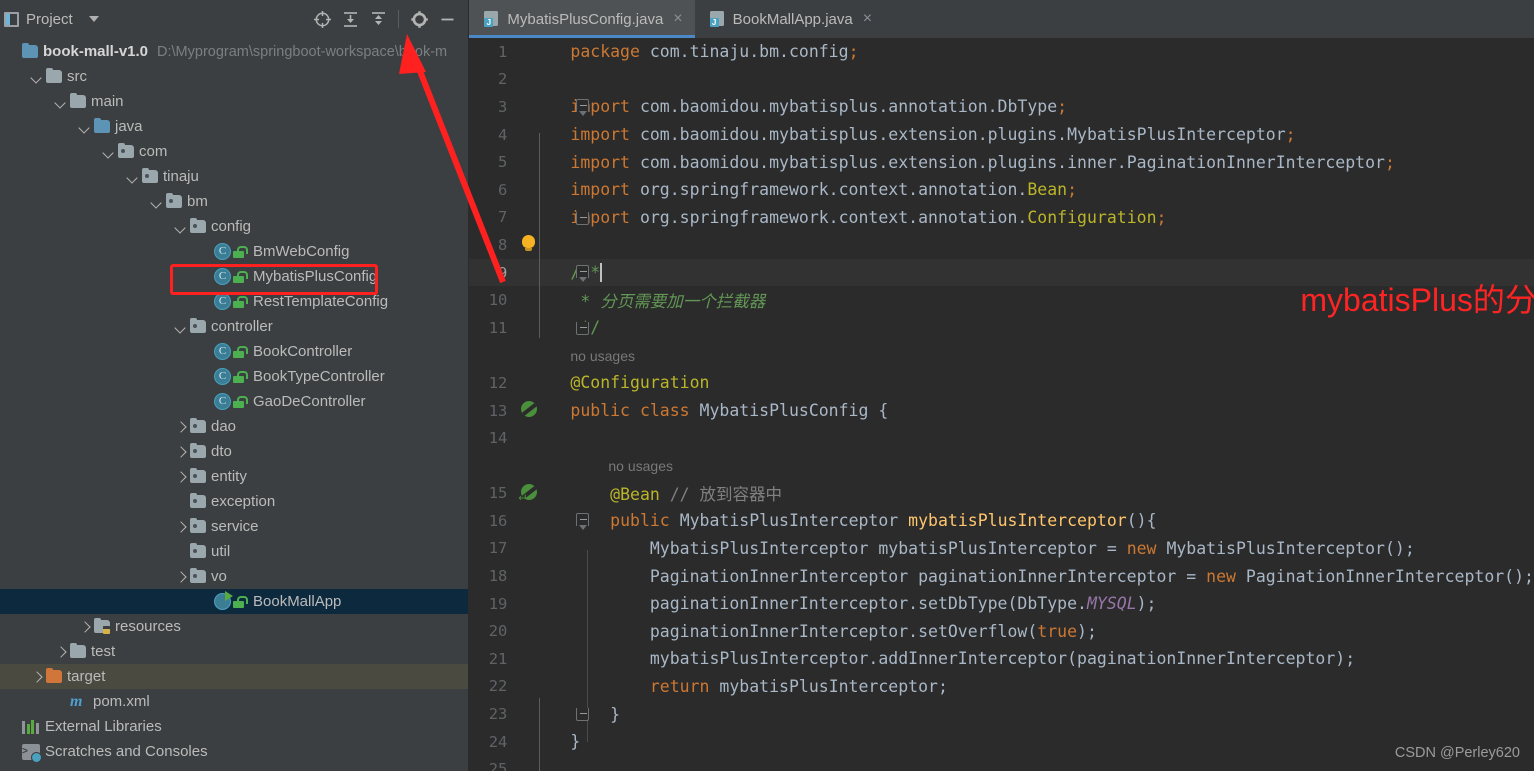 This screenshot has height=771, width=1534. I want to click on tab-bookmallapp: BookMallApp.java ×, so click(789, 19).